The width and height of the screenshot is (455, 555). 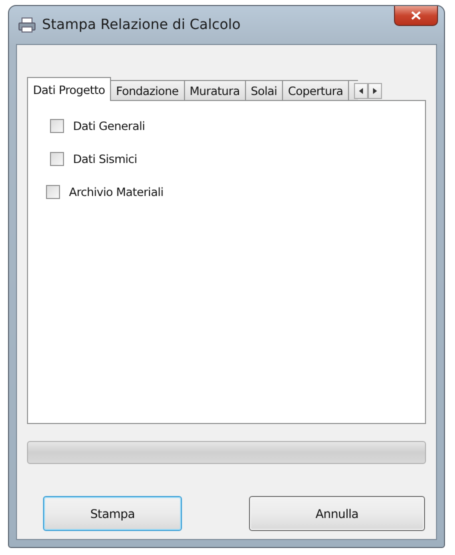 I want to click on checkbox-label: Dati Sismici, so click(x=105, y=159).